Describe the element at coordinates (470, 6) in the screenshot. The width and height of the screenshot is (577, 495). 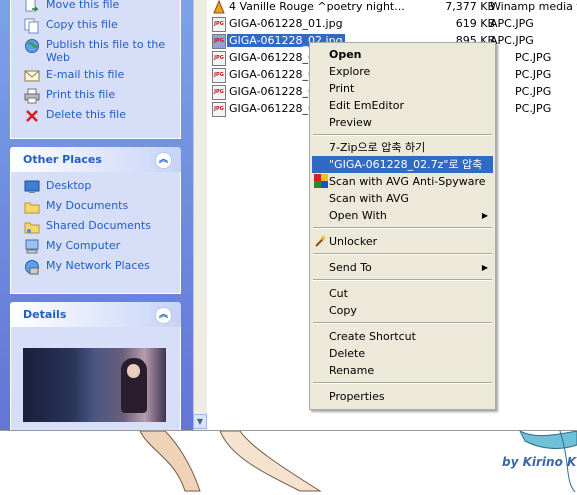
I see `file-size: 7,377 KB` at that location.